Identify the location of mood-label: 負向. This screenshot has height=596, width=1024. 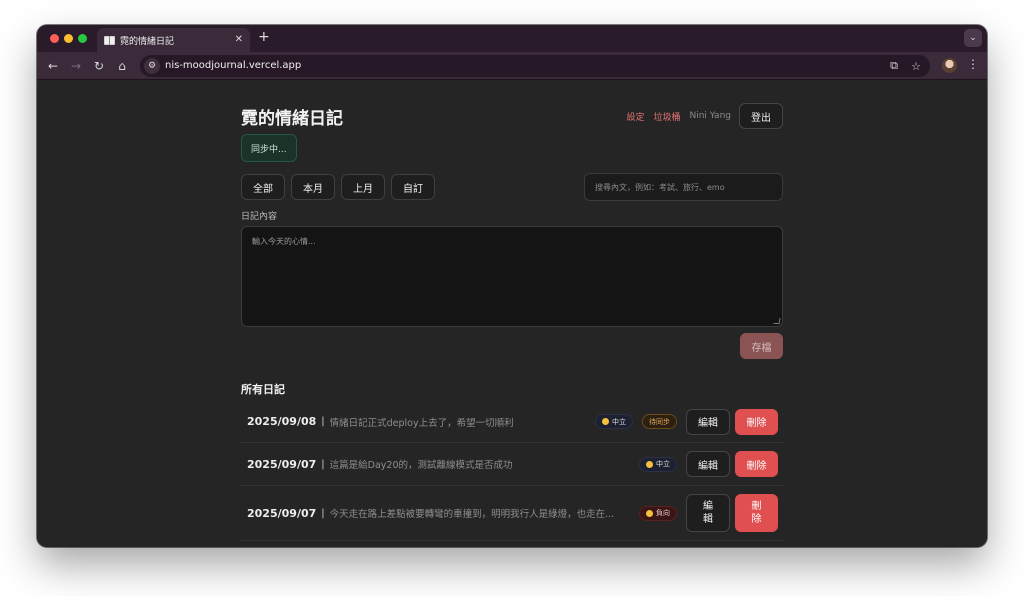
(663, 513).